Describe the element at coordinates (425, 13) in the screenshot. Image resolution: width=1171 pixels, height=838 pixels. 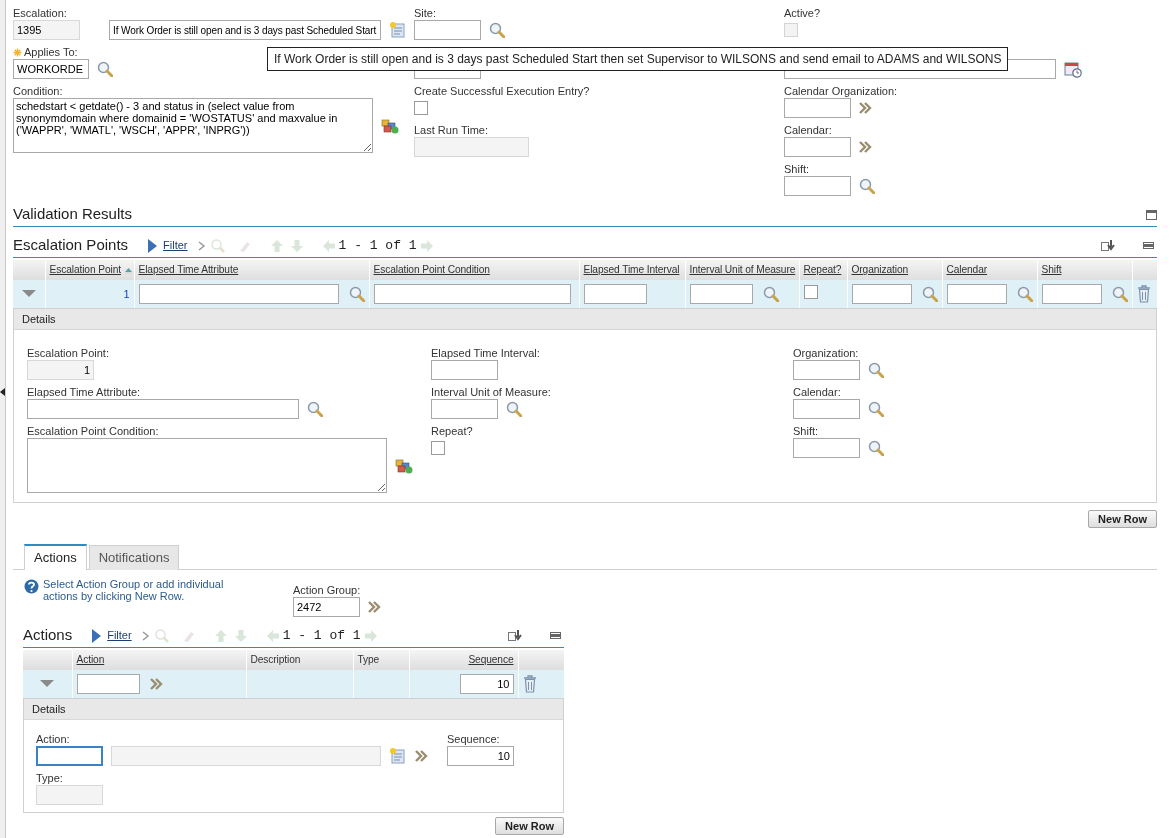
I see `field-label: Site:` at that location.